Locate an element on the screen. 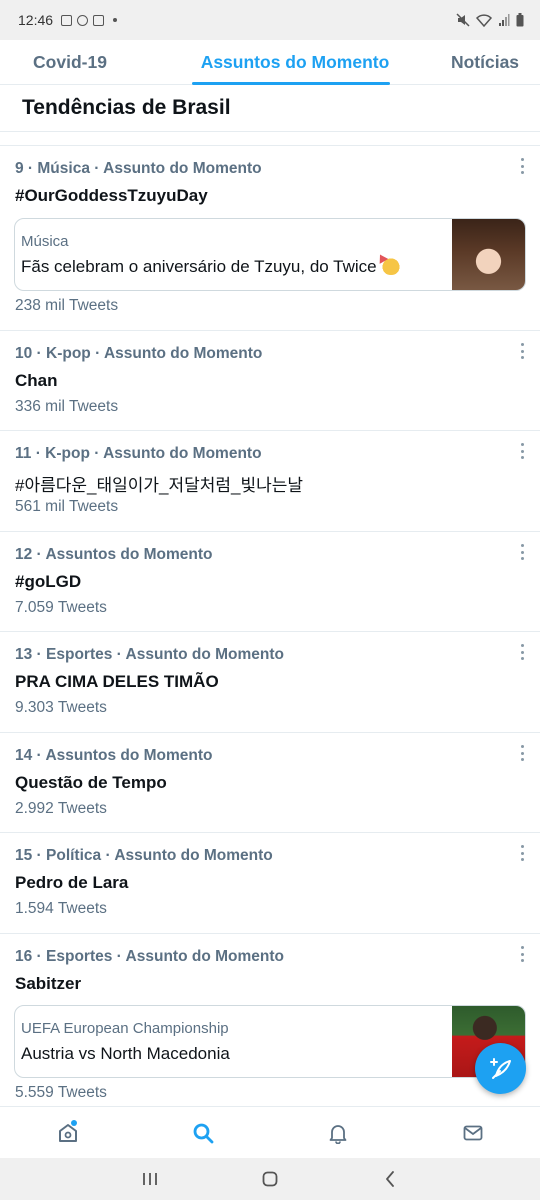 The width and height of the screenshot is (540, 1200). system-nav-bar is located at coordinates (270, 1179).